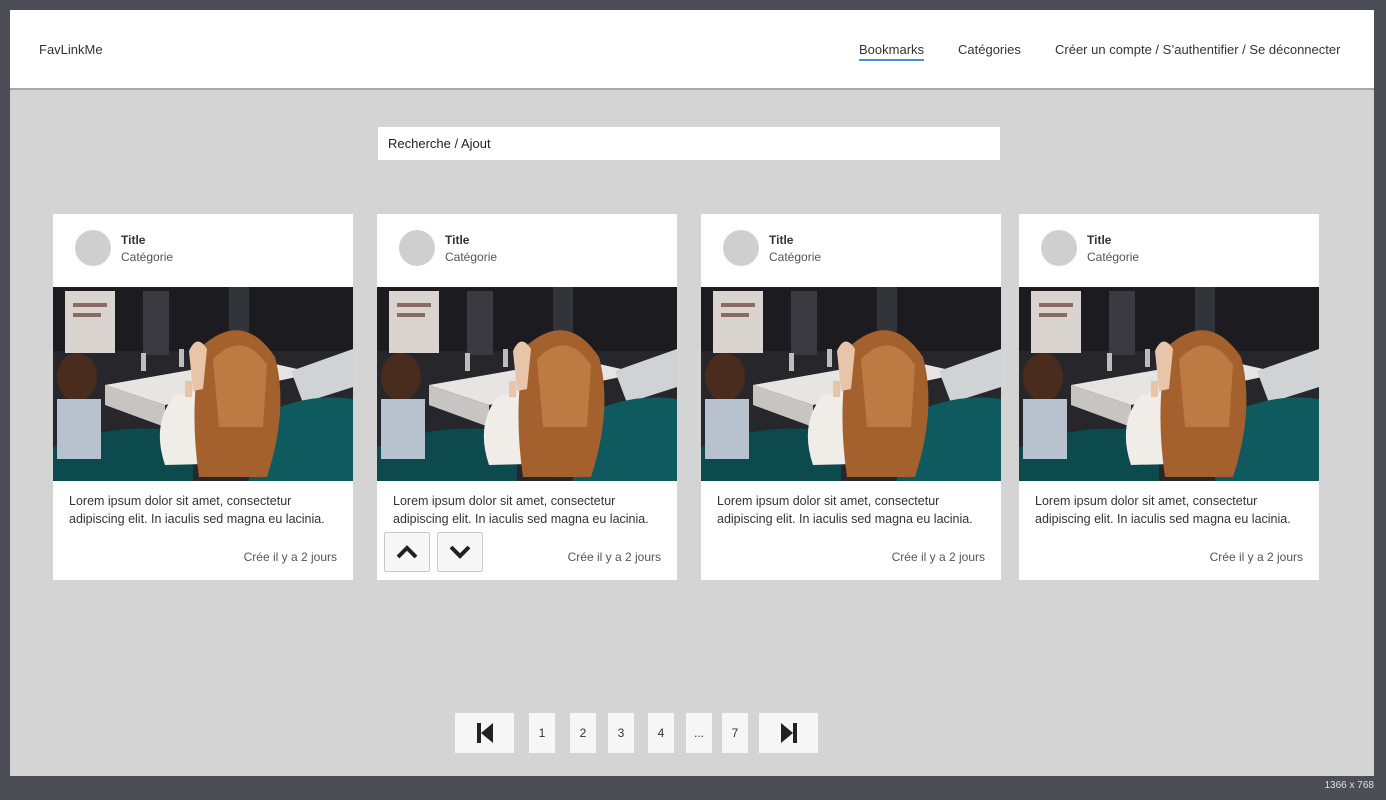 The height and width of the screenshot is (800, 1386). I want to click on nav-categories: Catégories, so click(989, 49).